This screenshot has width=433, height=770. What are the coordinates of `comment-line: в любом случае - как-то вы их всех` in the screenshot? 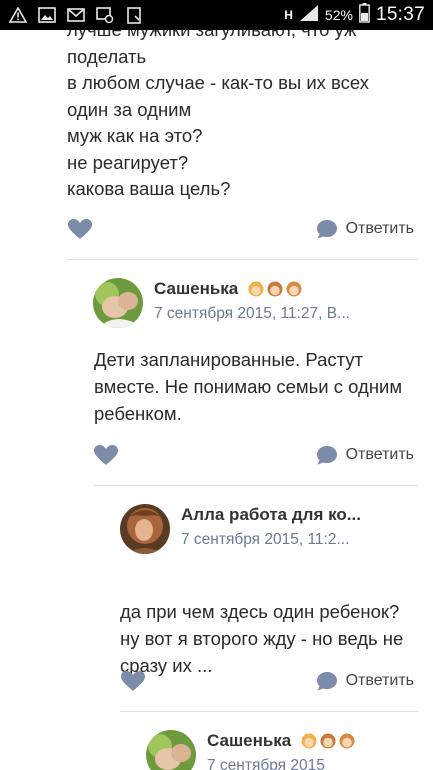 It's located at (218, 82).